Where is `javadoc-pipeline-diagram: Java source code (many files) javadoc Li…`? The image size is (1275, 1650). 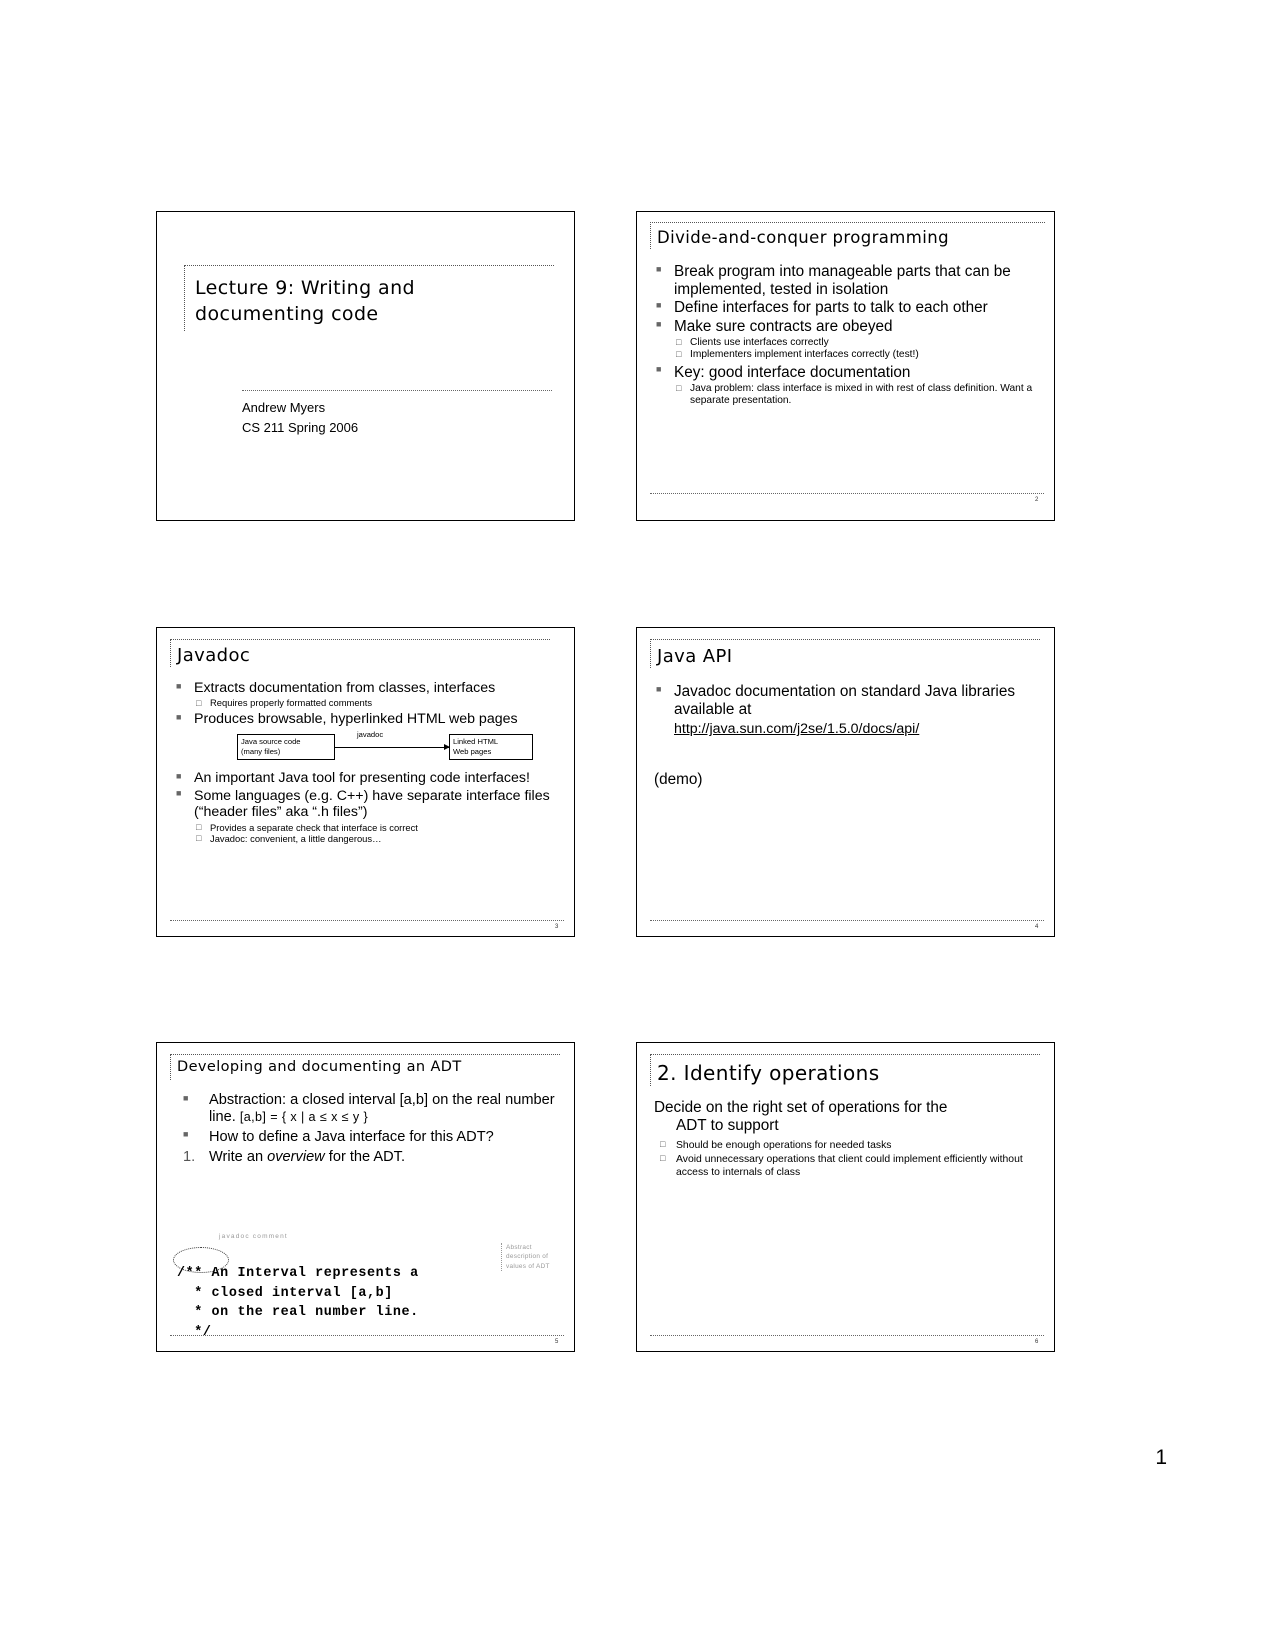
javadoc-pipeline-diagram: Java source code (many files) javadoc Li… is located at coordinates (387, 747).